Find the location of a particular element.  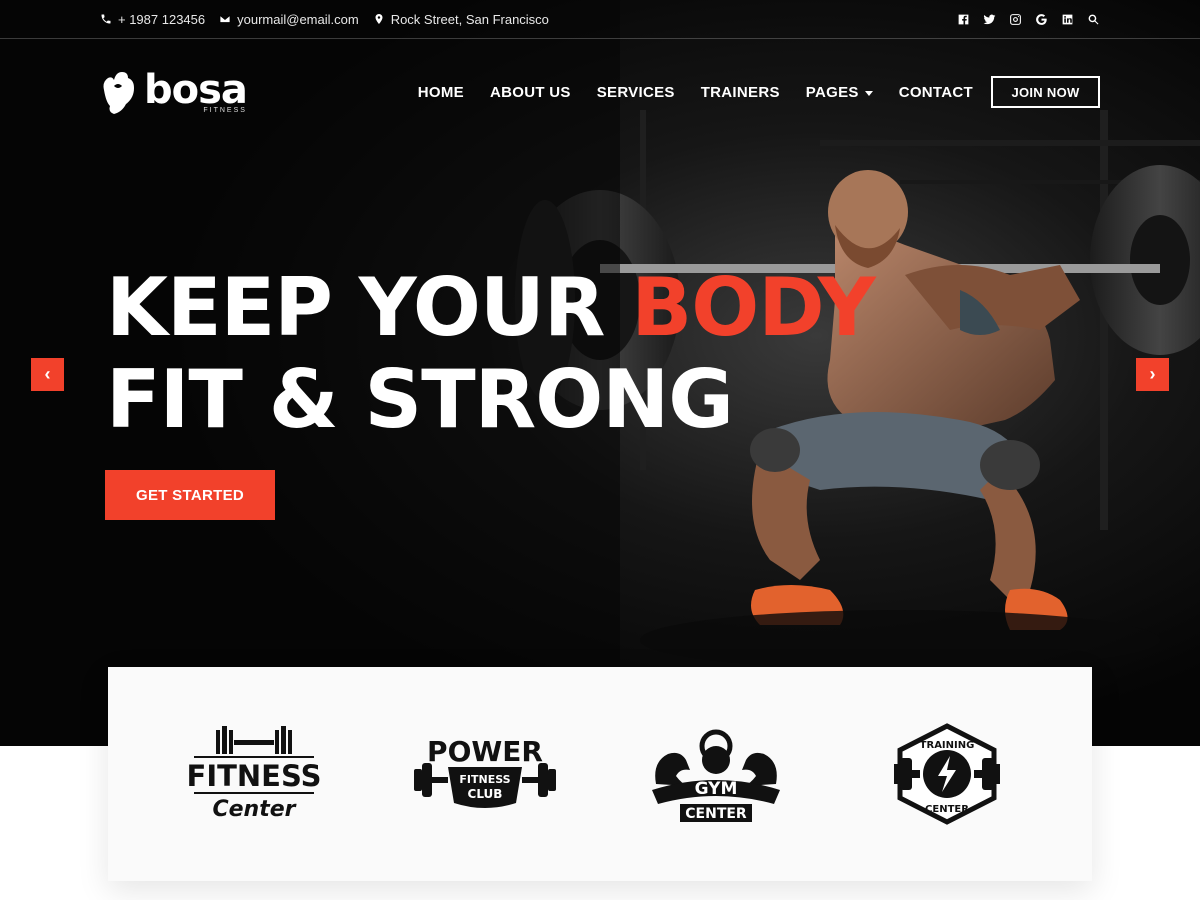

get-started-button: GET STARTED is located at coordinates (190, 495).